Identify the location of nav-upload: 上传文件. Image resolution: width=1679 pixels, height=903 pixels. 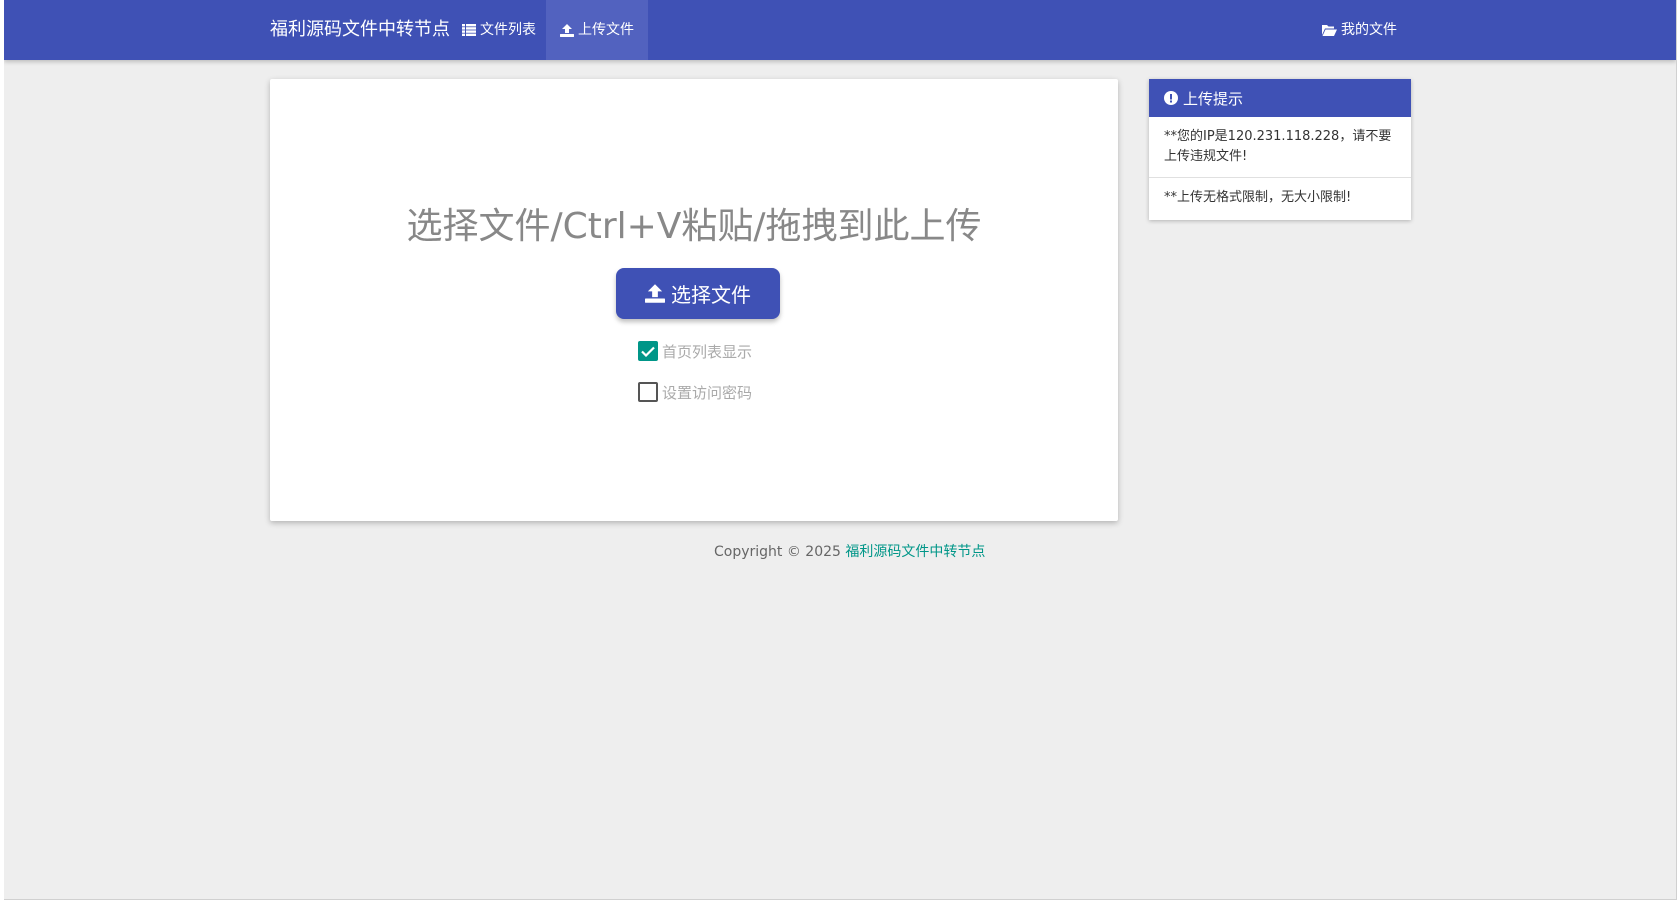
(597, 30).